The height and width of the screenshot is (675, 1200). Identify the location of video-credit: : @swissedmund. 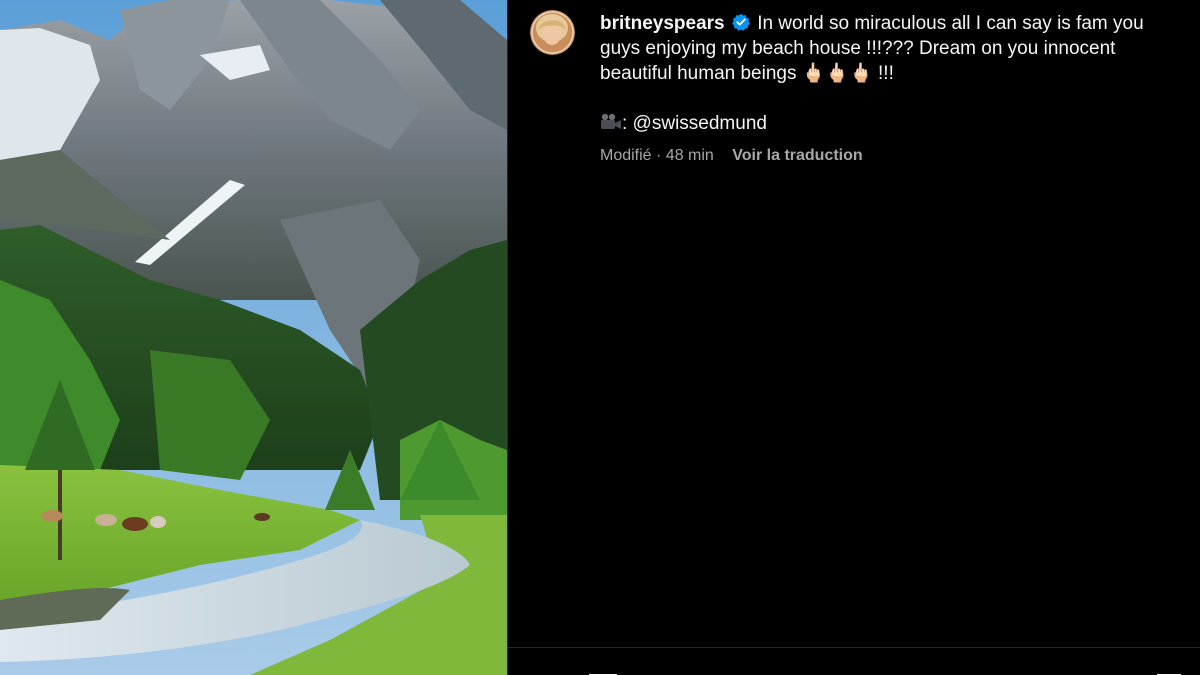
(880, 123).